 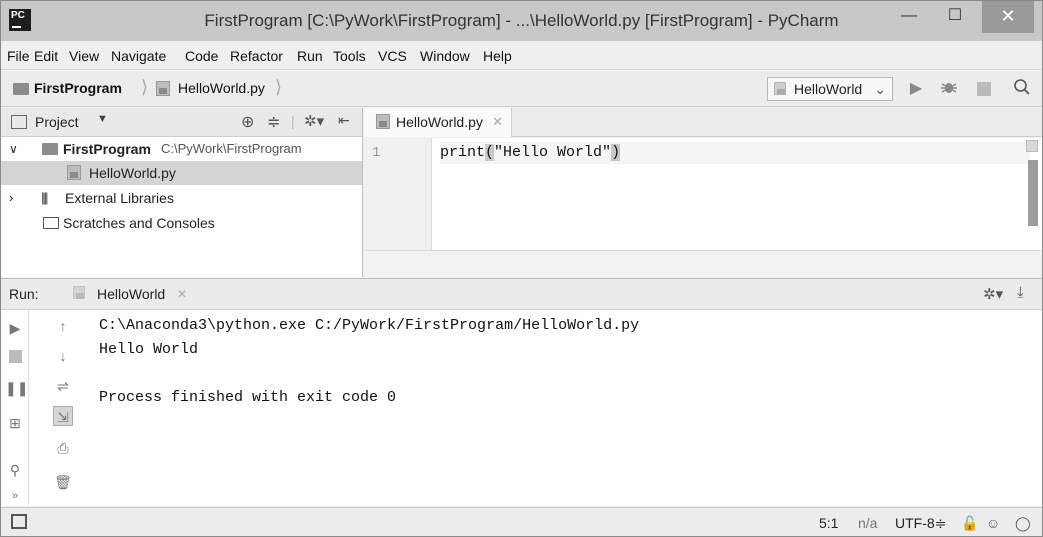 I want to click on cursor-position: 5:1, so click(x=828, y=523).